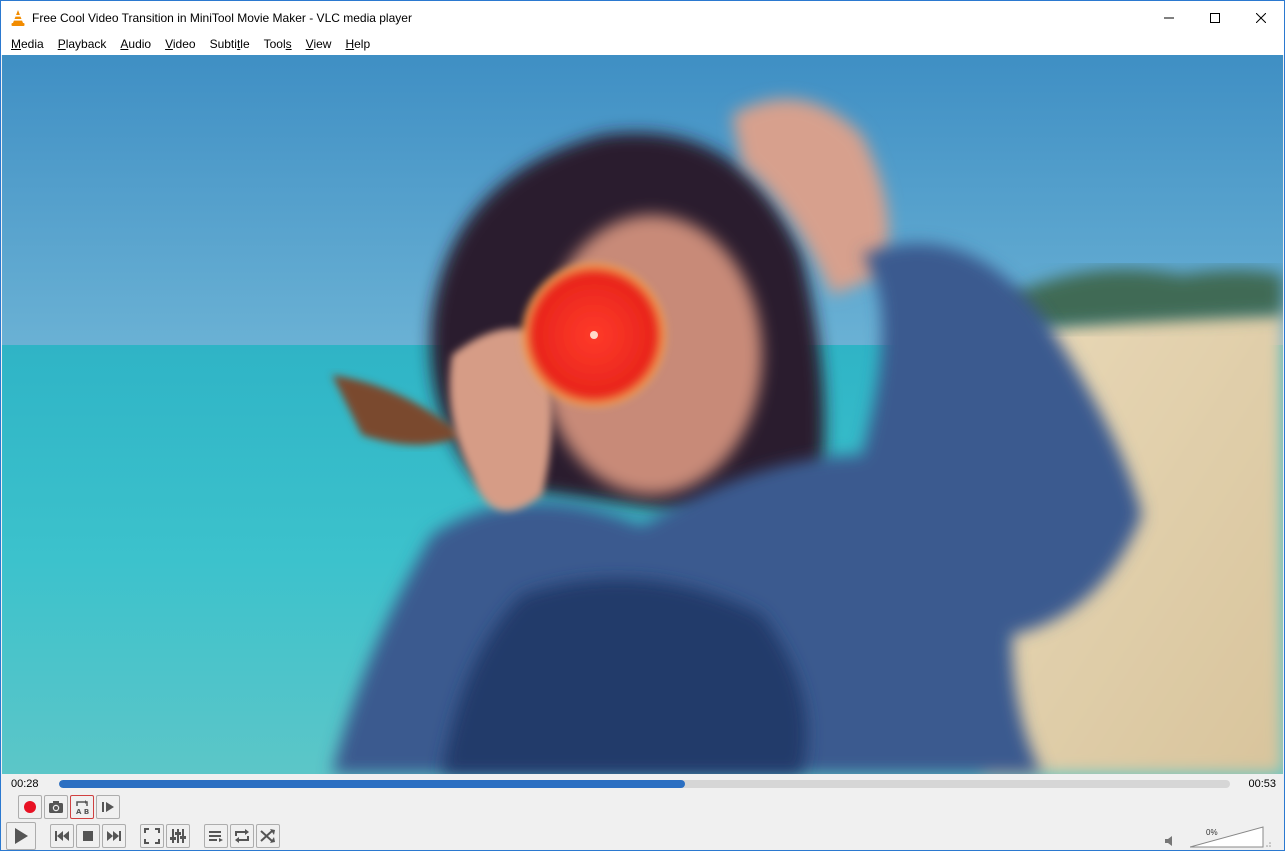 The image size is (1285, 851). I want to click on frame-step-button, so click(108, 807).